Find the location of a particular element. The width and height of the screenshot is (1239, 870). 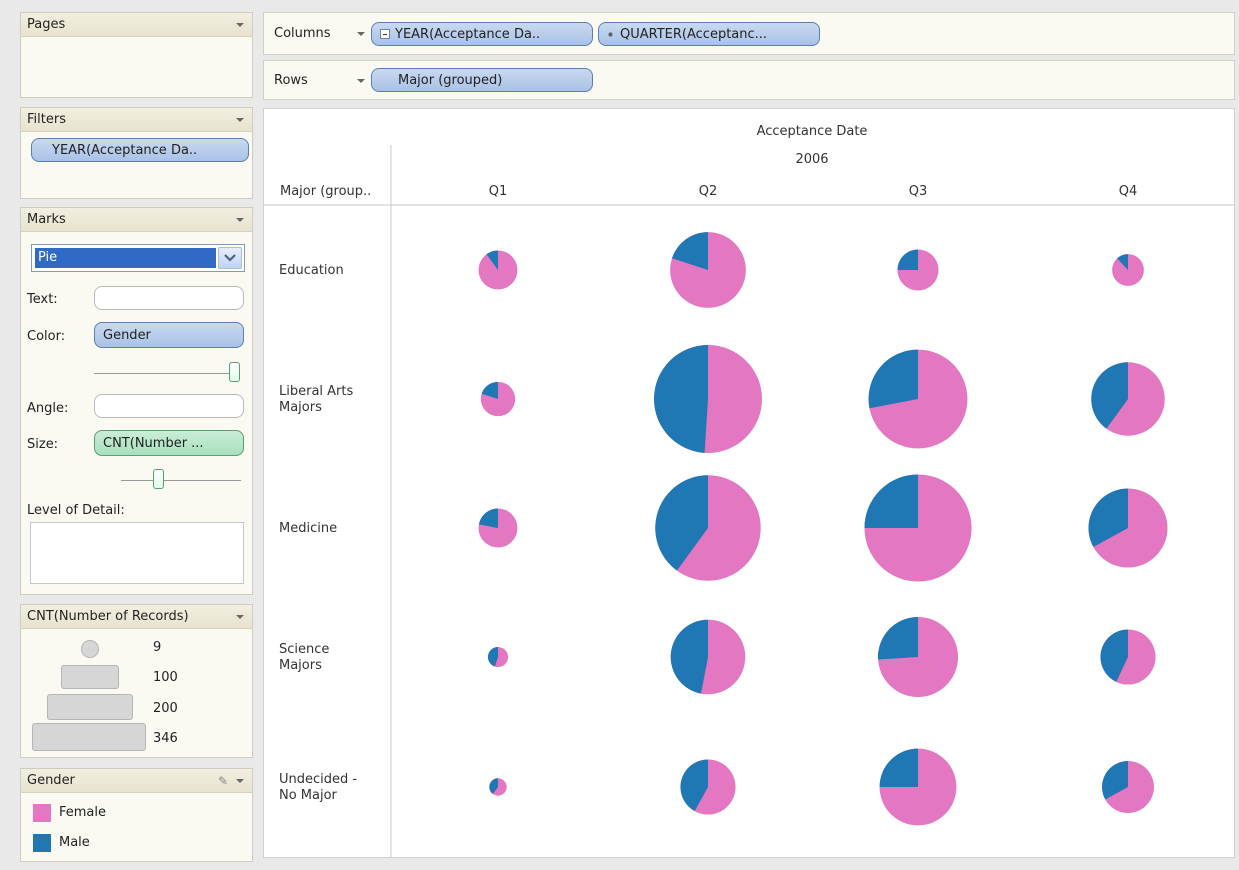

size-legend-title: CNT(Number of Records) is located at coordinates (108, 616).